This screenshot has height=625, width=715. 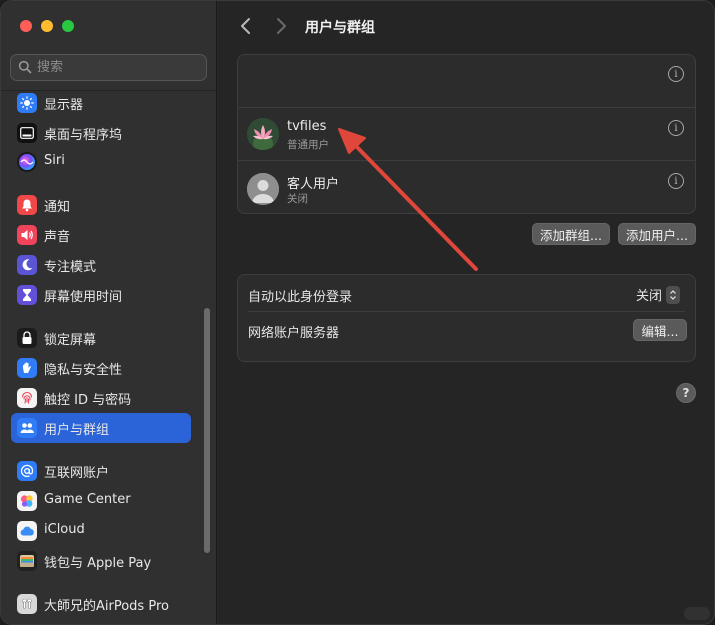 I want to click on toolbar: 用户与群组, so click(x=466, y=26).